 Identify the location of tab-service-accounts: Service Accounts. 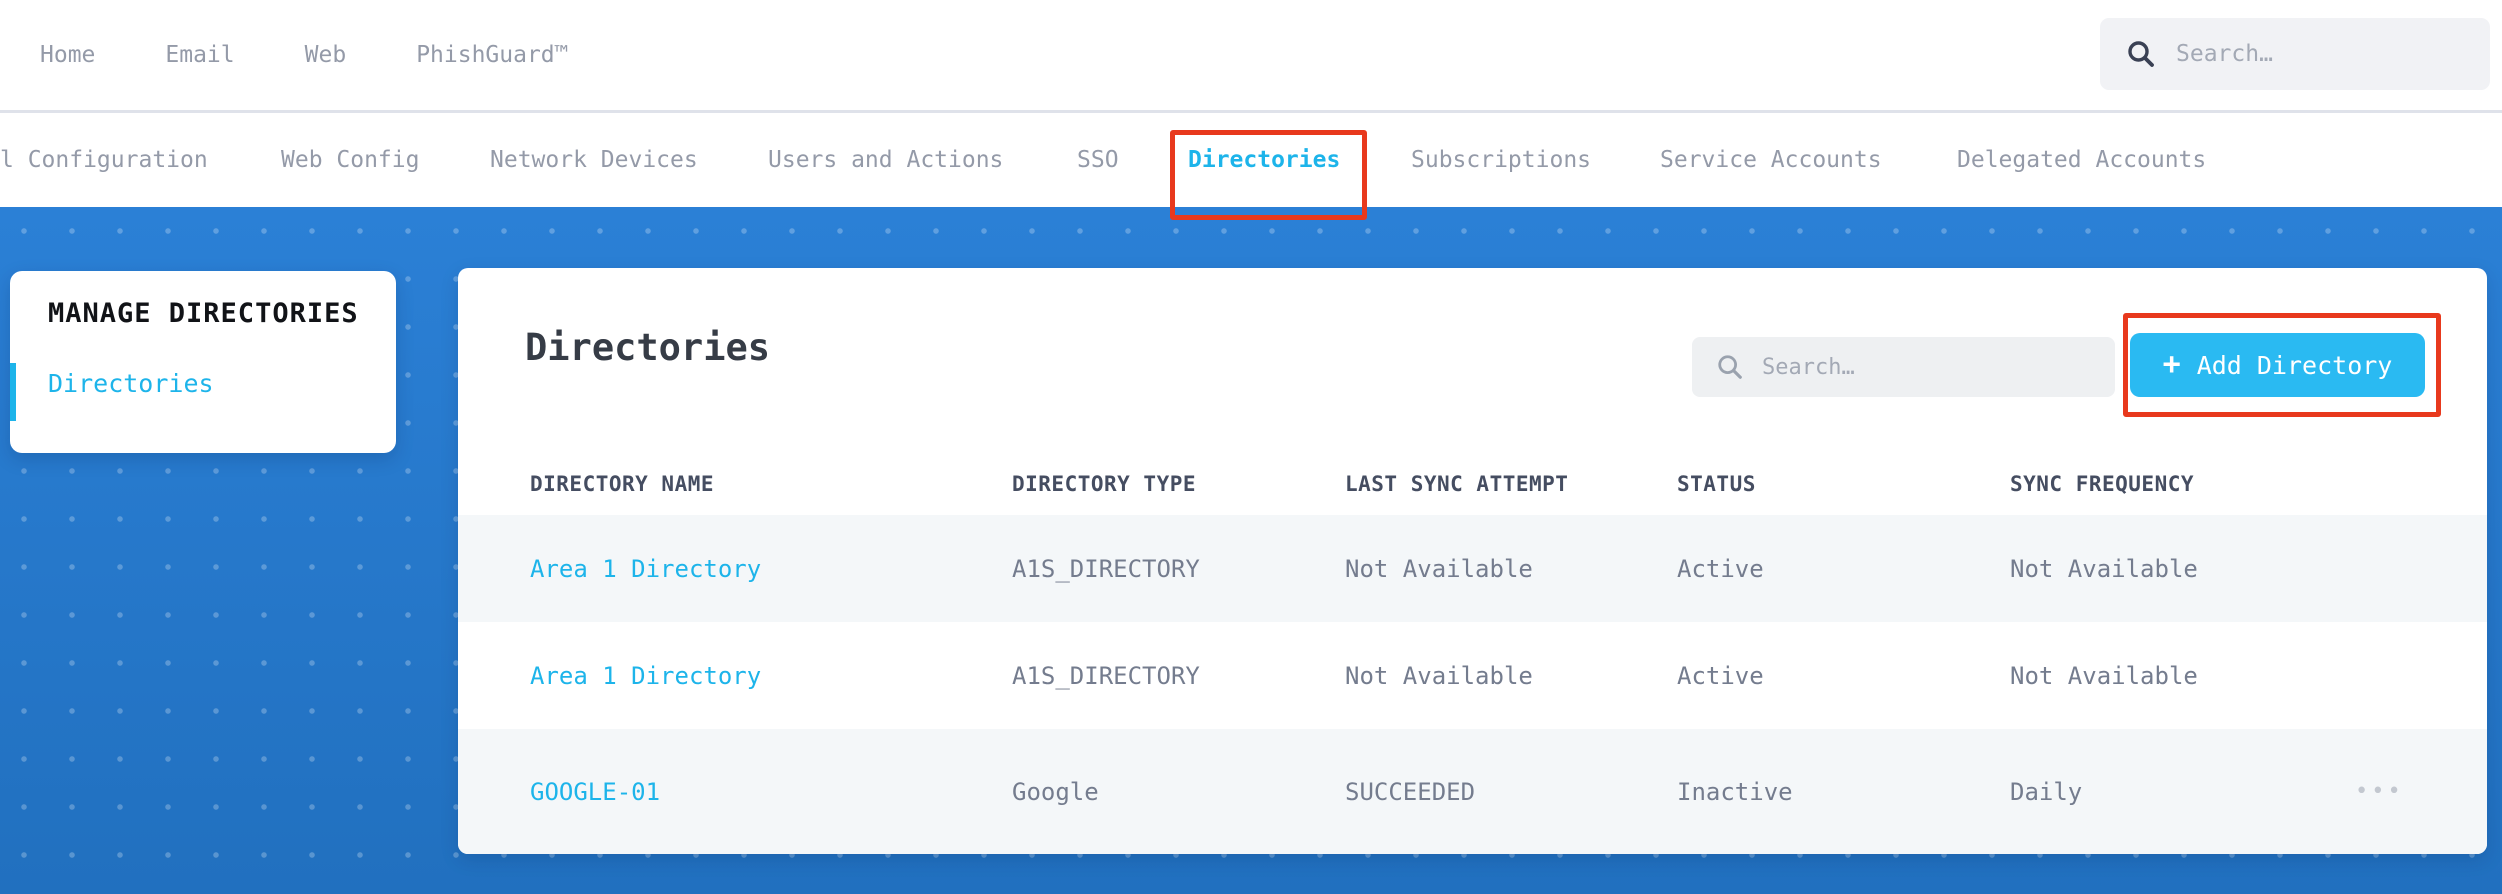
(1771, 160).